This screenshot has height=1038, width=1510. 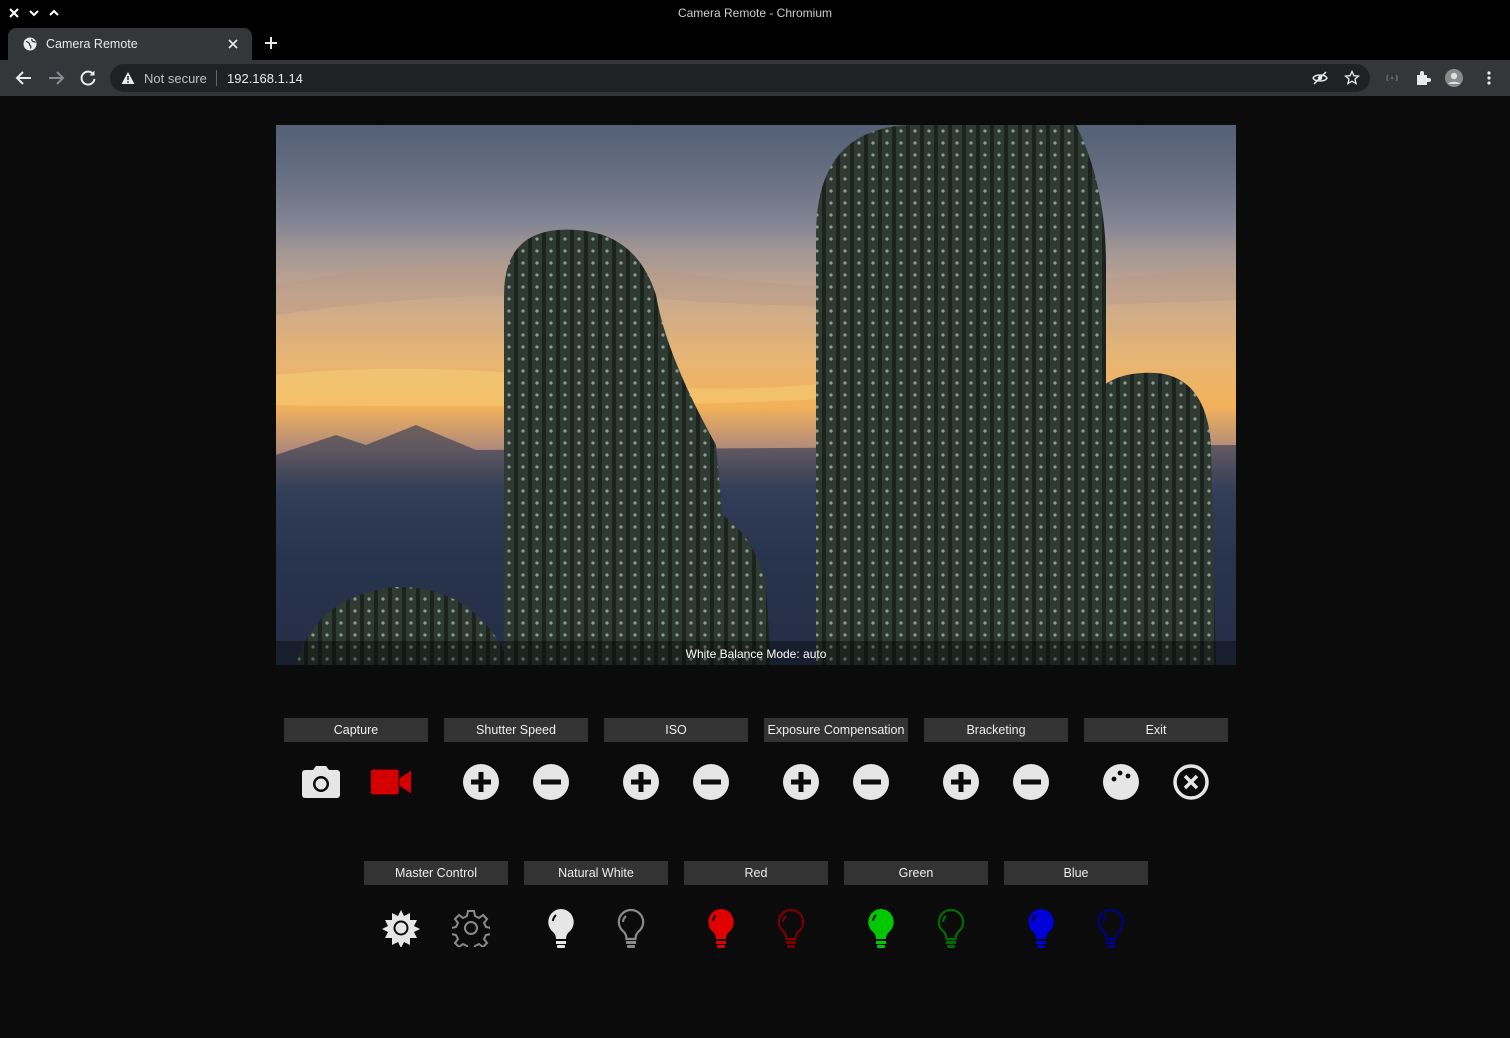 What do you see at coordinates (996, 730) in the screenshot?
I see `bracketing-label: Bracketing` at bounding box center [996, 730].